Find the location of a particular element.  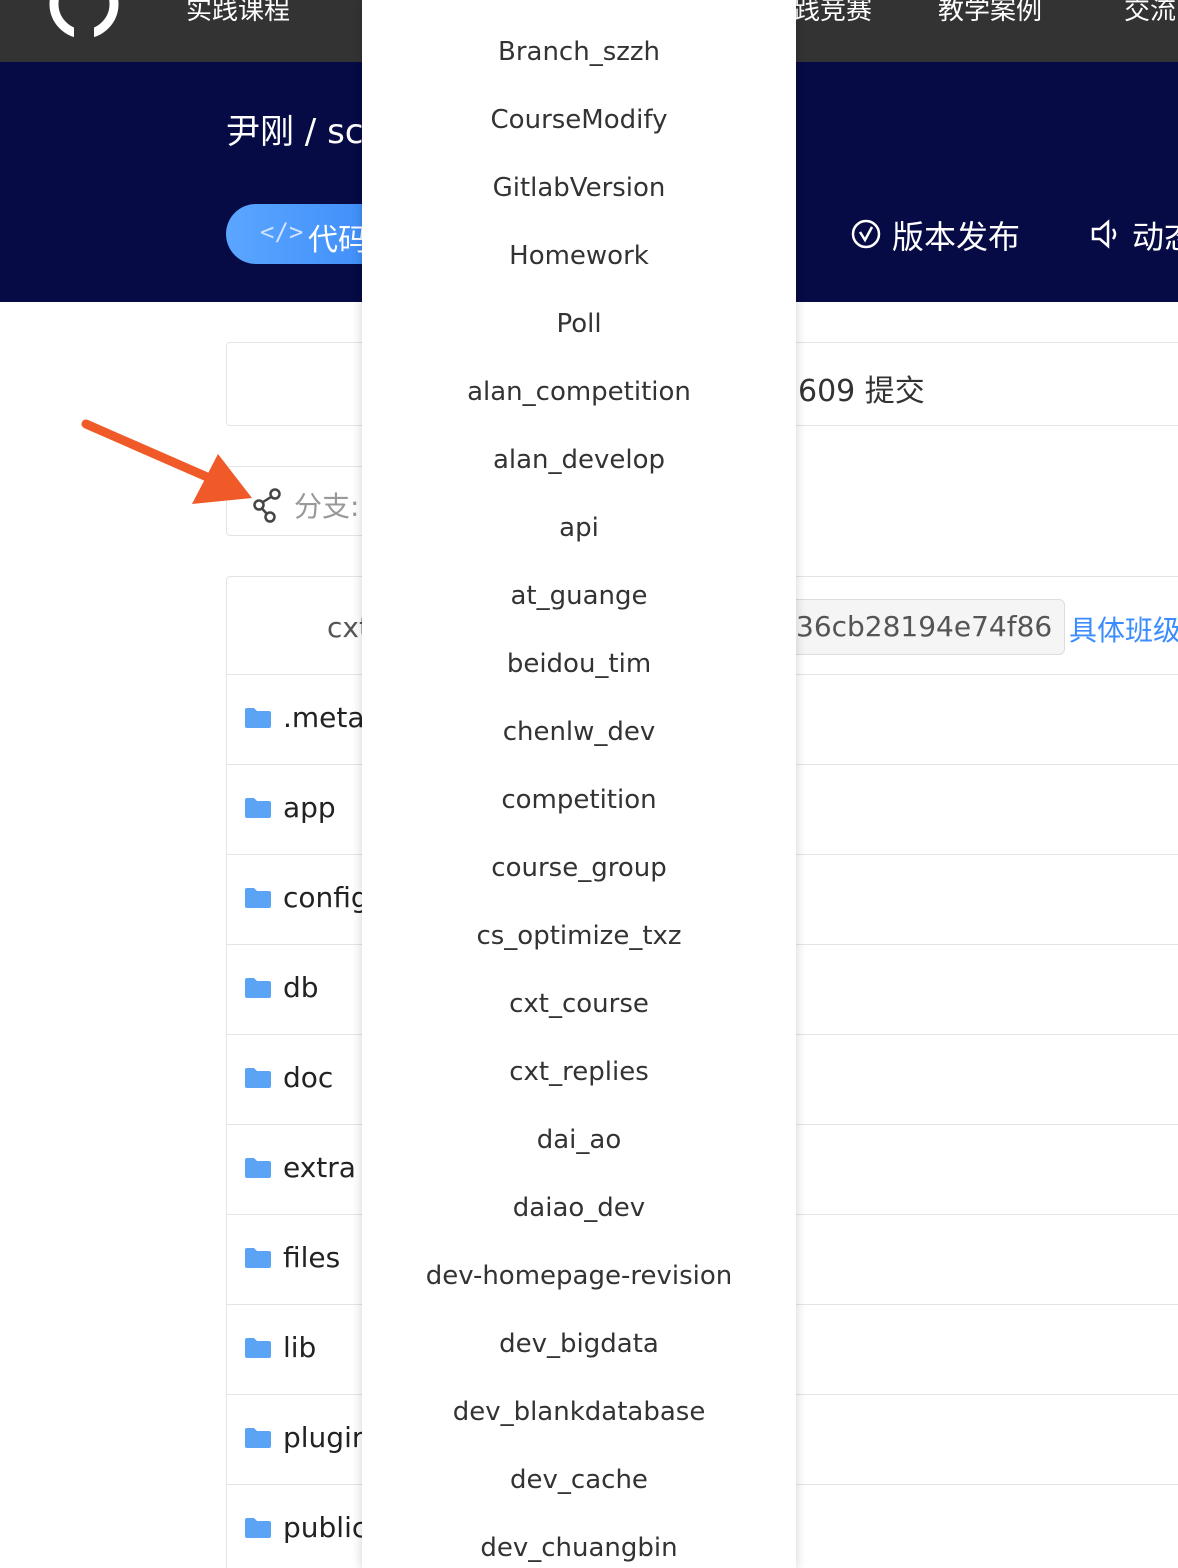

nav-item-practice-courses: 实践课程 is located at coordinates (238, 13).